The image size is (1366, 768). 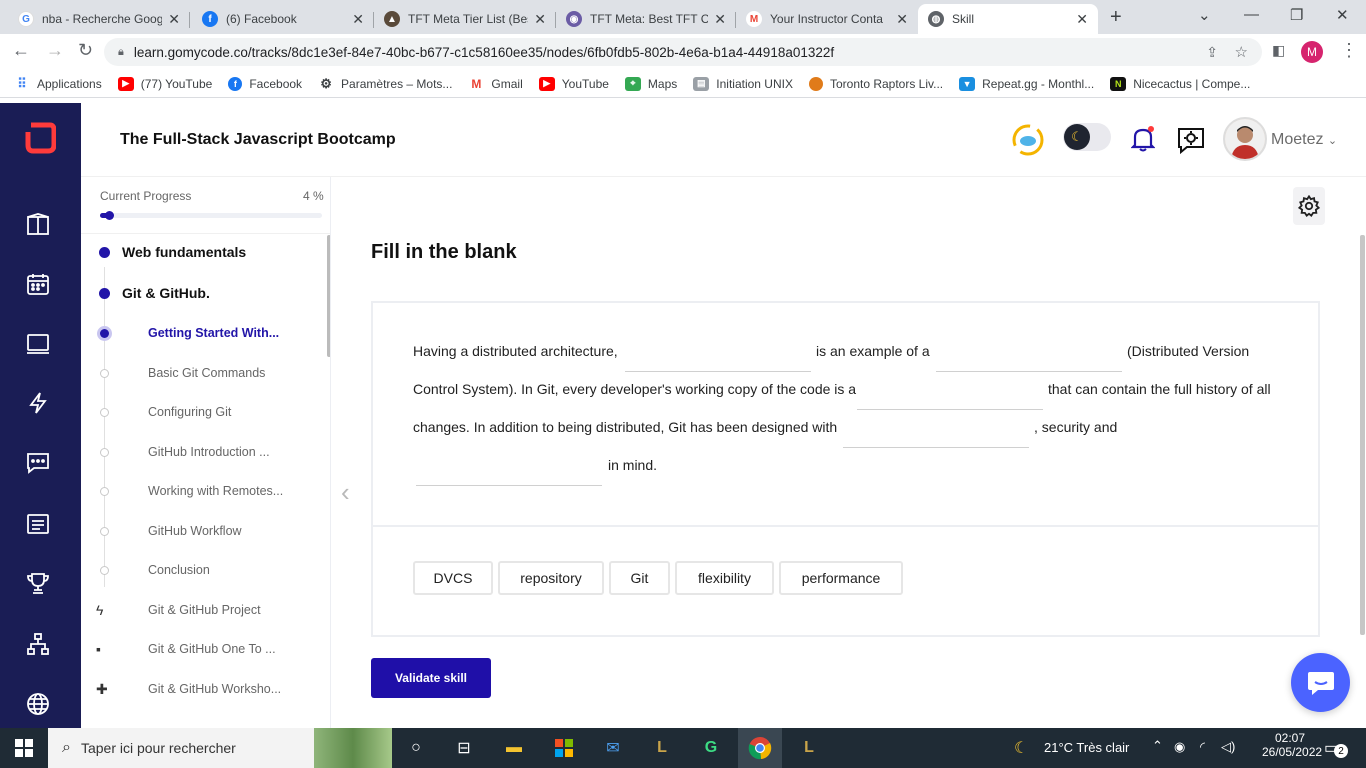 I want to click on validate-skill-button: Validate skill, so click(x=431, y=678).